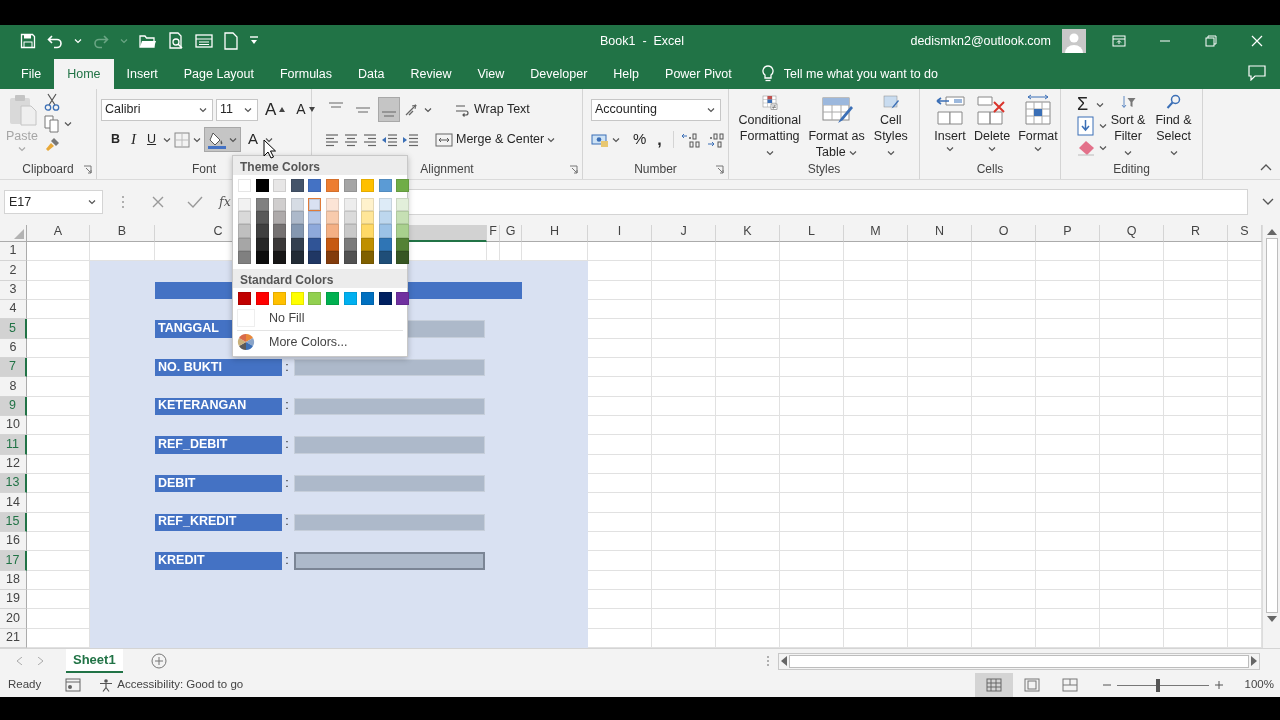 This screenshot has height=720, width=1280. What do you see at coordinates (876, 233) in the screenshot?
I see `column-header: M` at bounding box center [876, 233].